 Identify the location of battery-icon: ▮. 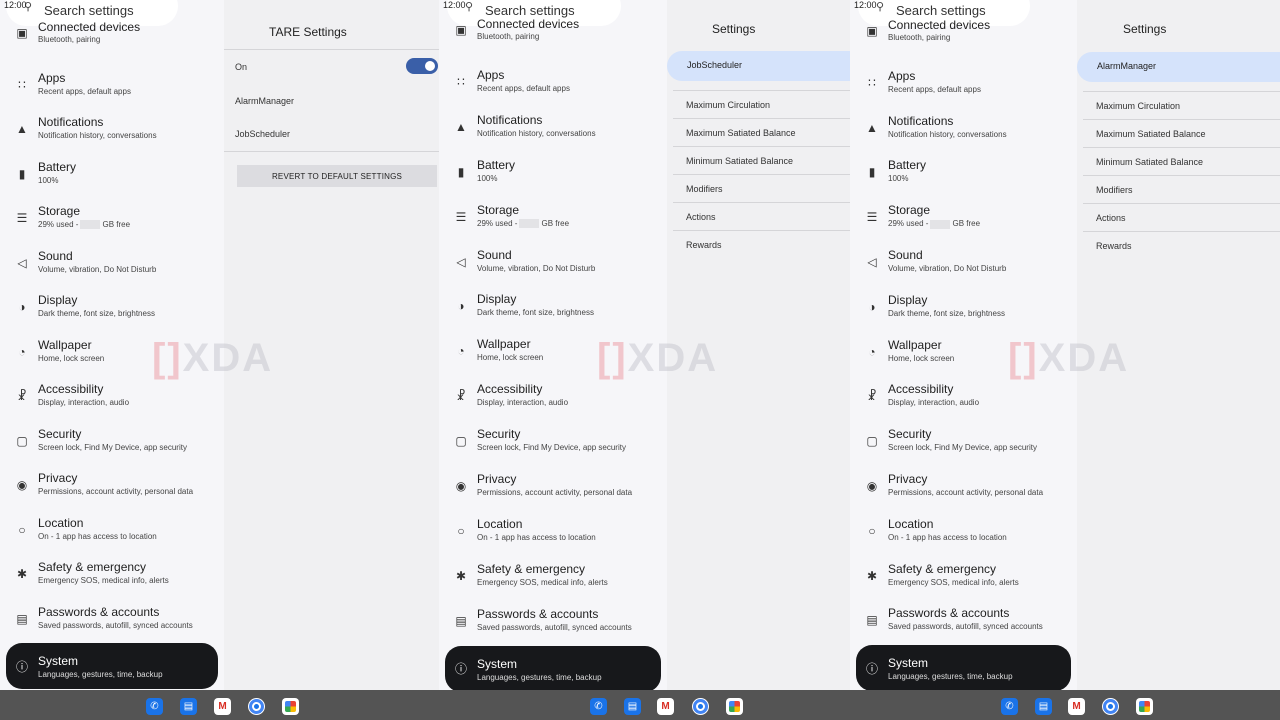
(22, 173).